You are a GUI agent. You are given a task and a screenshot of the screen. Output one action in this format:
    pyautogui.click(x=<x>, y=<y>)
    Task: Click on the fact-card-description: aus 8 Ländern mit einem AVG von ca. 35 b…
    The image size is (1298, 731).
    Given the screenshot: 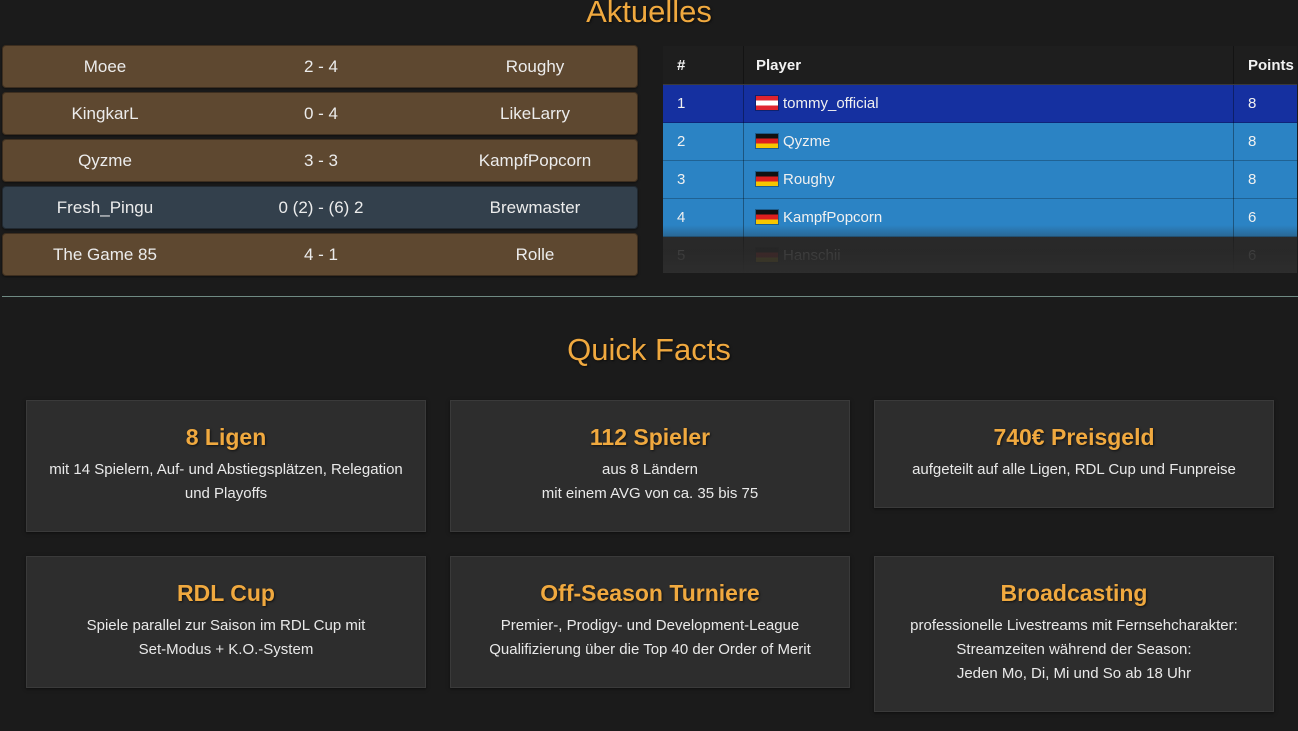 What is the action you would take?
    pyautogui.click(x=650, y=482)
    